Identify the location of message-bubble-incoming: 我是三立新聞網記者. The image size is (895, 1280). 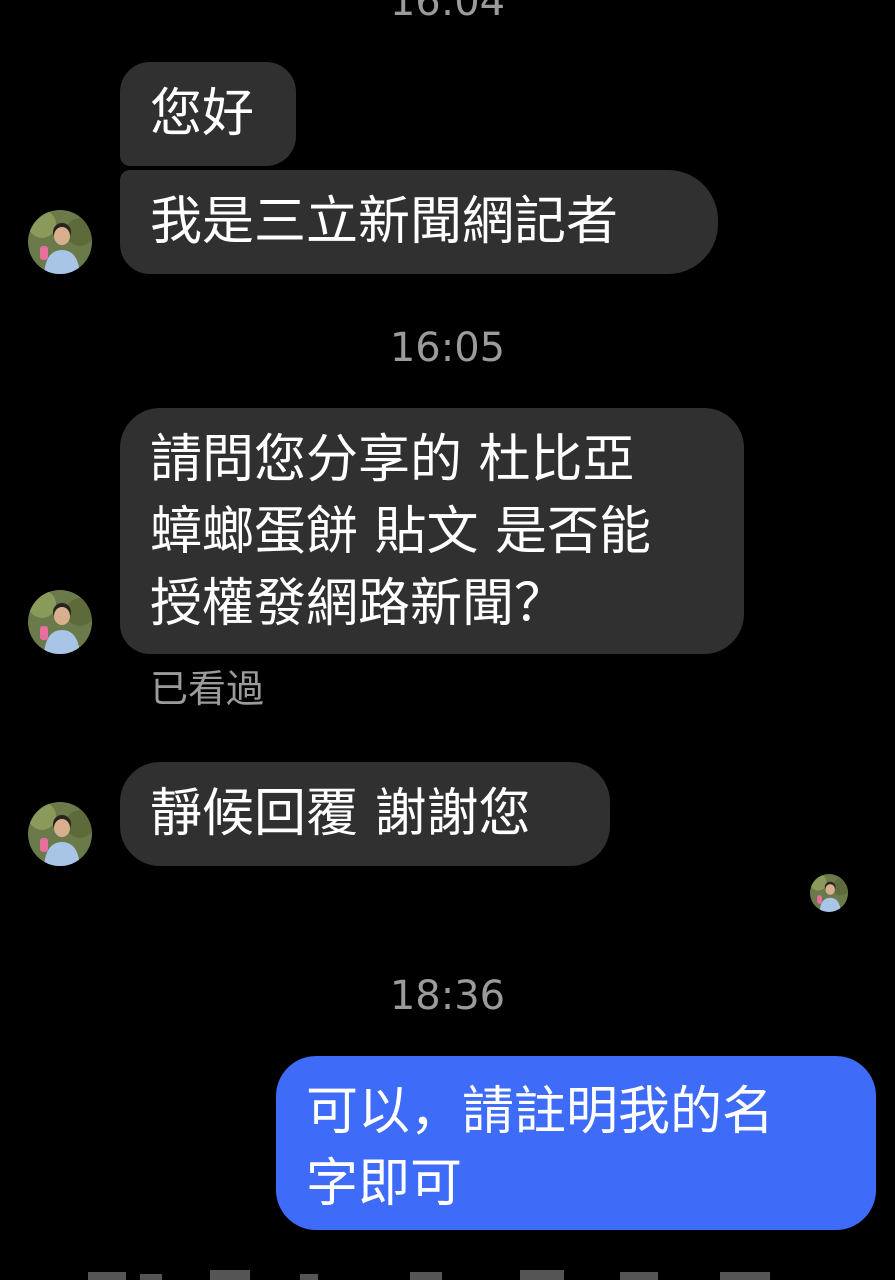
(419, 222).